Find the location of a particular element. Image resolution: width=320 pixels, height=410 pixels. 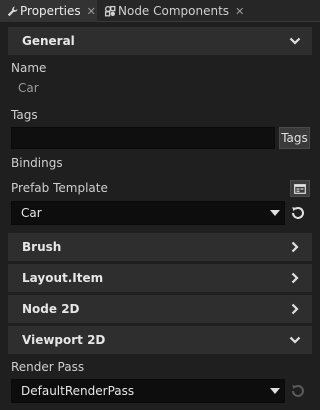

section-header-general: General is located at coordinates (160, 41).